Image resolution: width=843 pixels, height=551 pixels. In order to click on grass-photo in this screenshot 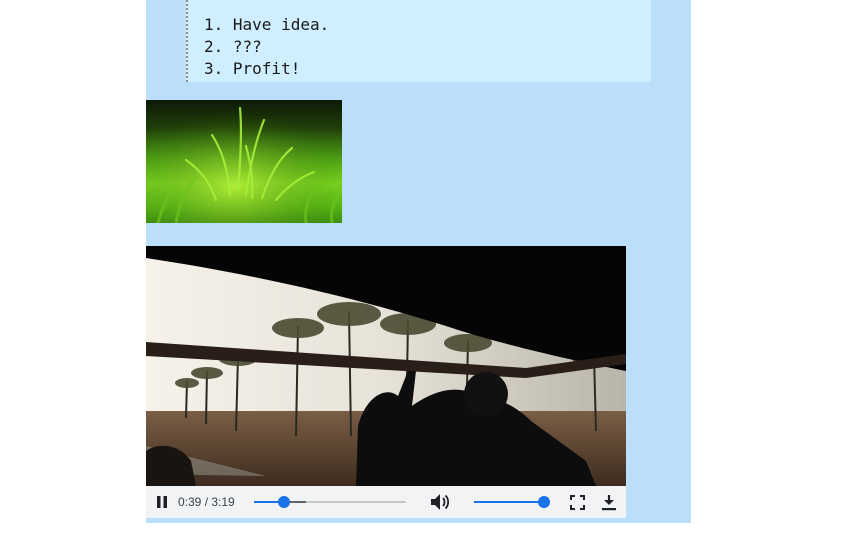, I will do `click(244, 161)`.